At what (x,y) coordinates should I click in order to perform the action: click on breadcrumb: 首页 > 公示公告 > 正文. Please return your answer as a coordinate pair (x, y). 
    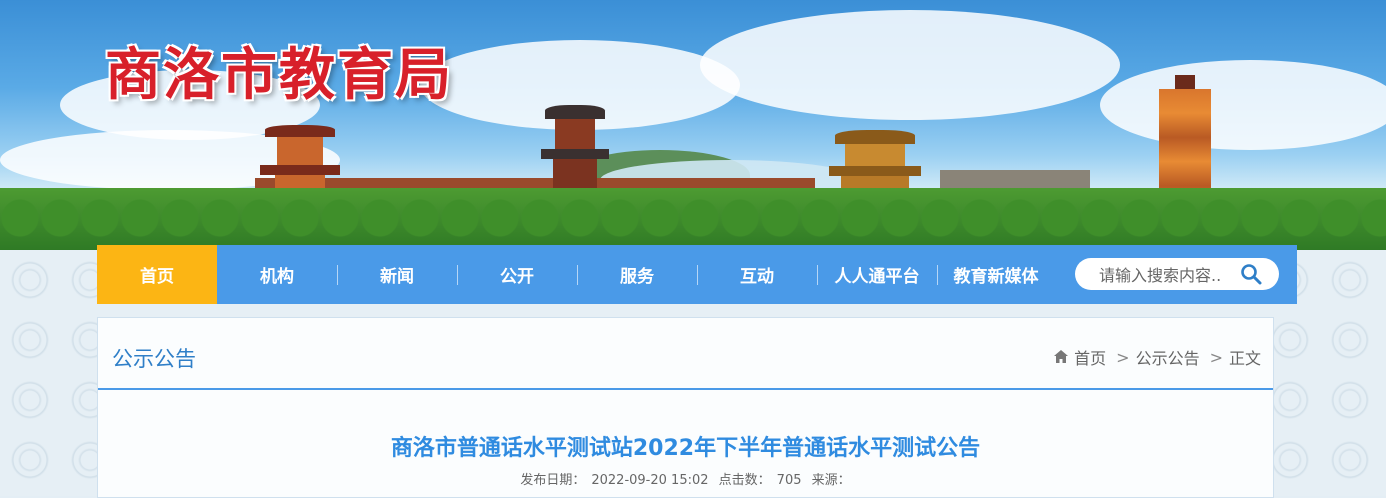
    Looking at the image, I should click on (1157, 357).